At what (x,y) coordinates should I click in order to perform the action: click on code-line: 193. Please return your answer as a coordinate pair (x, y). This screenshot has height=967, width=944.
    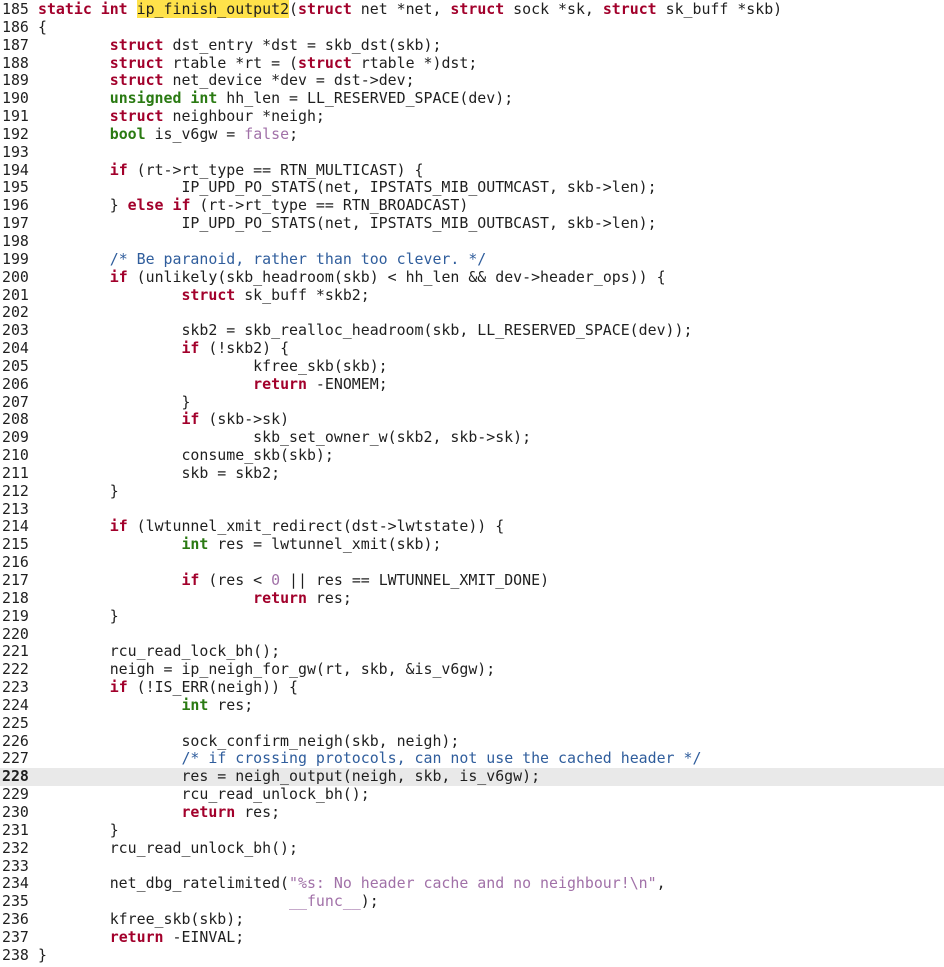
    Looking at the image, I should click on (472, 152).